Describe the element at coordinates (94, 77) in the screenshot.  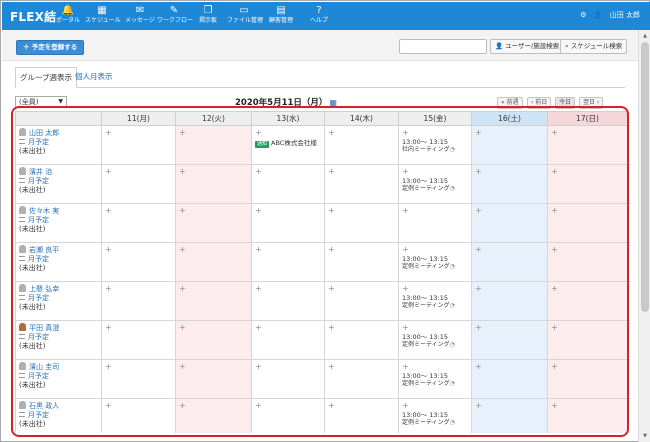
I see `tab-personal-month: 個人月表示` at that location.